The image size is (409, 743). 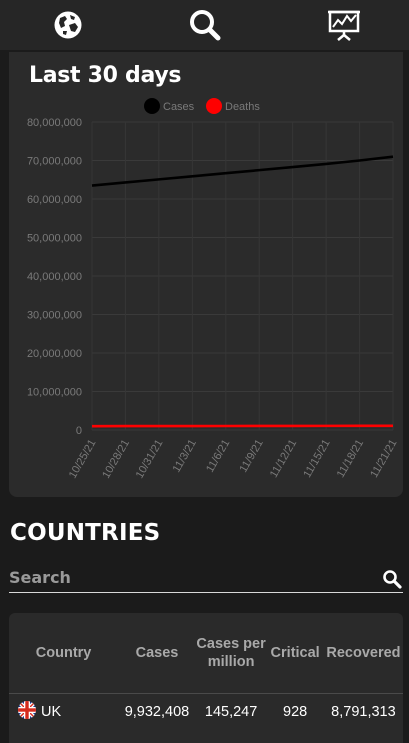 What do you see at coordinates (79, 431) in the screenshot?
I see `y-tick-label: 0` at bounding box center [79, 431].